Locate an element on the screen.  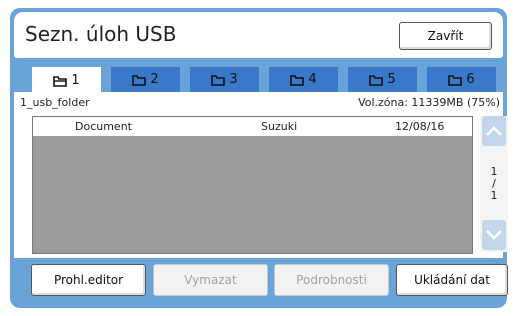
chevron-down-icon is located at coordinates (494, 235).